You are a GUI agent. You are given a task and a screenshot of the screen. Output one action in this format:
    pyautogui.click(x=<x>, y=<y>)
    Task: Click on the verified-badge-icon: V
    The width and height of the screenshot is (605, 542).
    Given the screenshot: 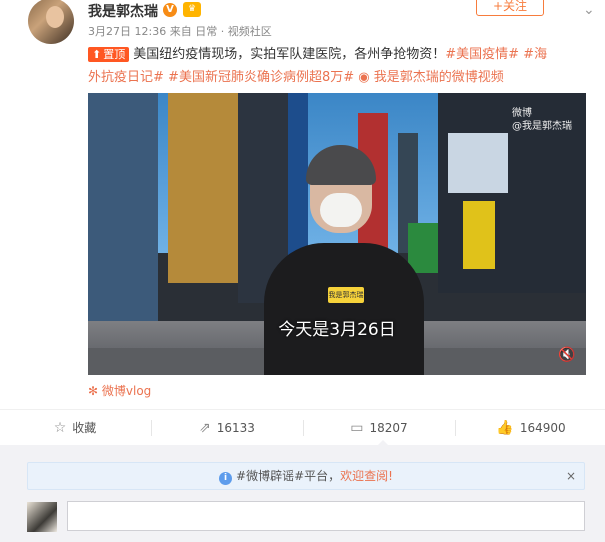 What is the action you would take?
    pyautogui.click(x=170, y=10)
    